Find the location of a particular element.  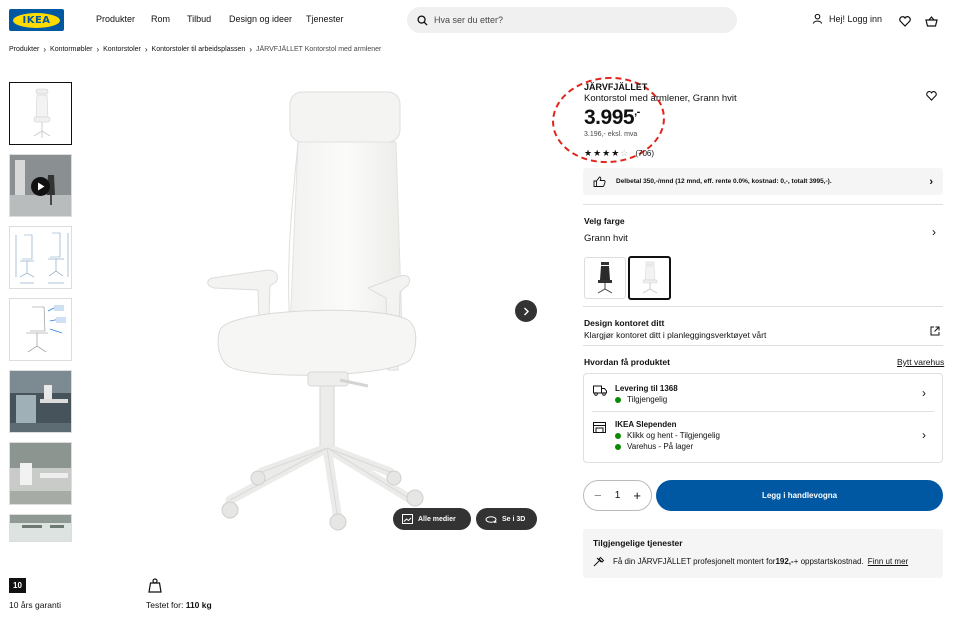

tested-for: Testet for: 110 kg is located at coordinates (179, 605).